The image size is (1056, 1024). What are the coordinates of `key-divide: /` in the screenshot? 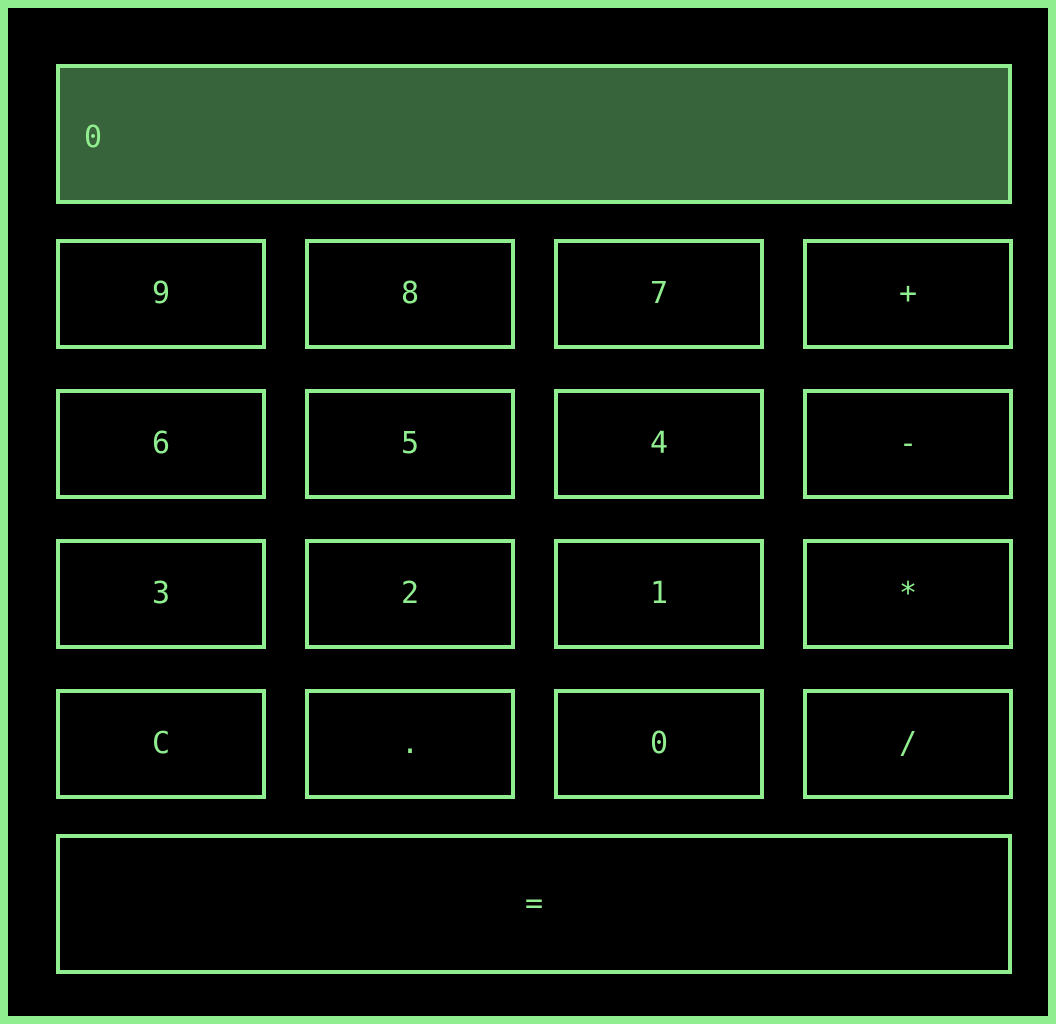 It's located at (908, 744).